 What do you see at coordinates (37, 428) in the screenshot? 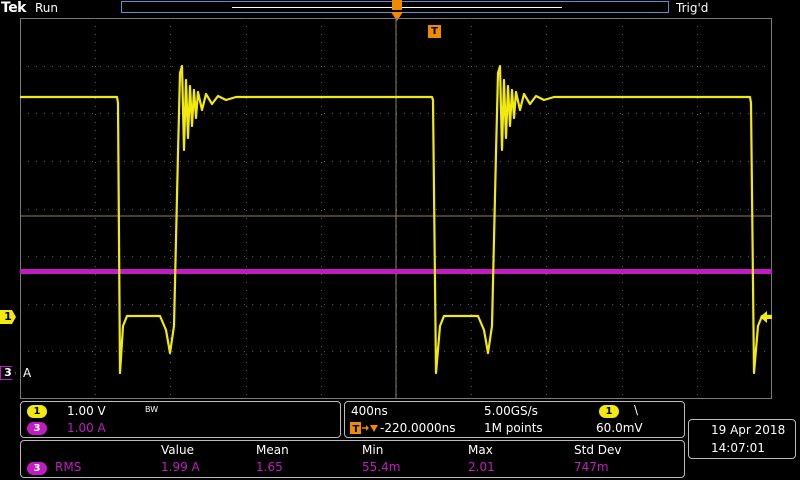
I see `ch3-badge: 3` at bounding box center [37, 428].